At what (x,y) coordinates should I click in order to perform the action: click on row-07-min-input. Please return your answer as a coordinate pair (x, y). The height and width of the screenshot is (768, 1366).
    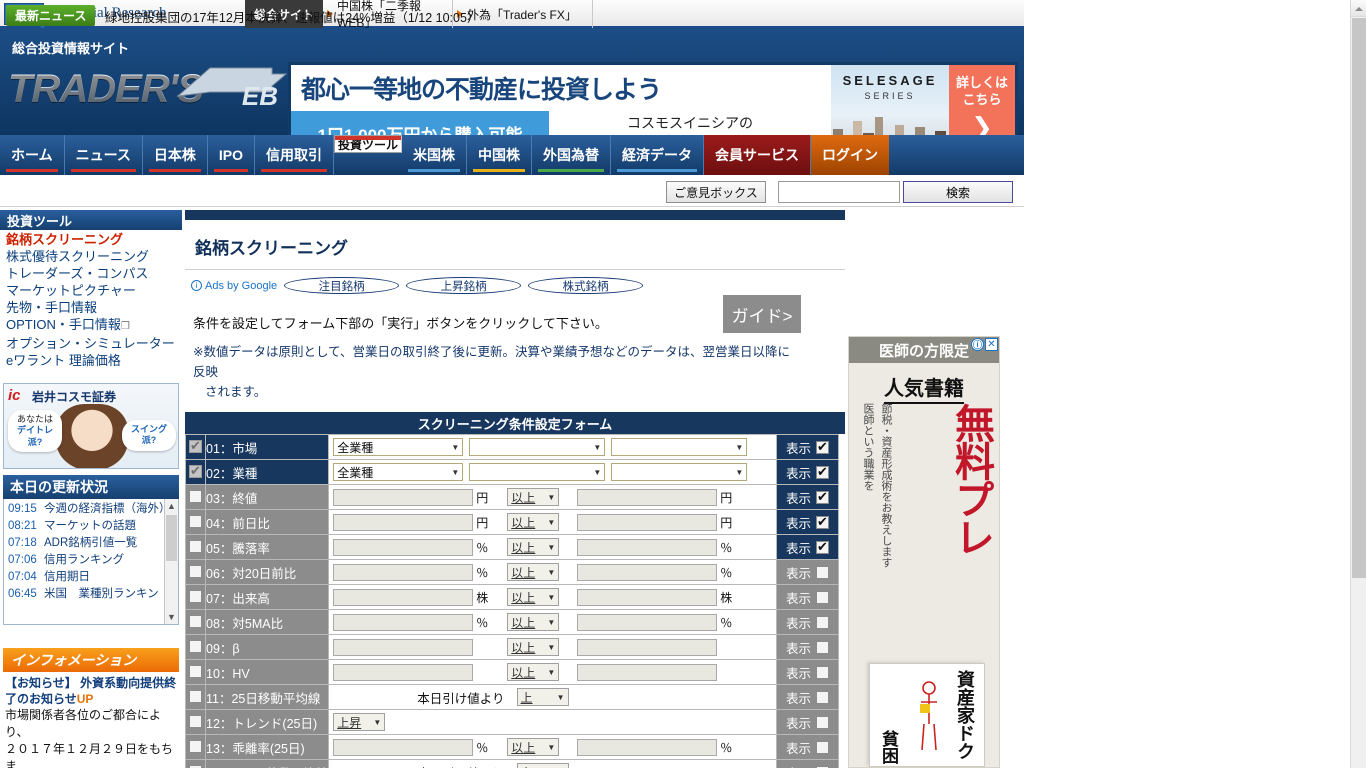
    Looking at the image, I should click on (403, 597).